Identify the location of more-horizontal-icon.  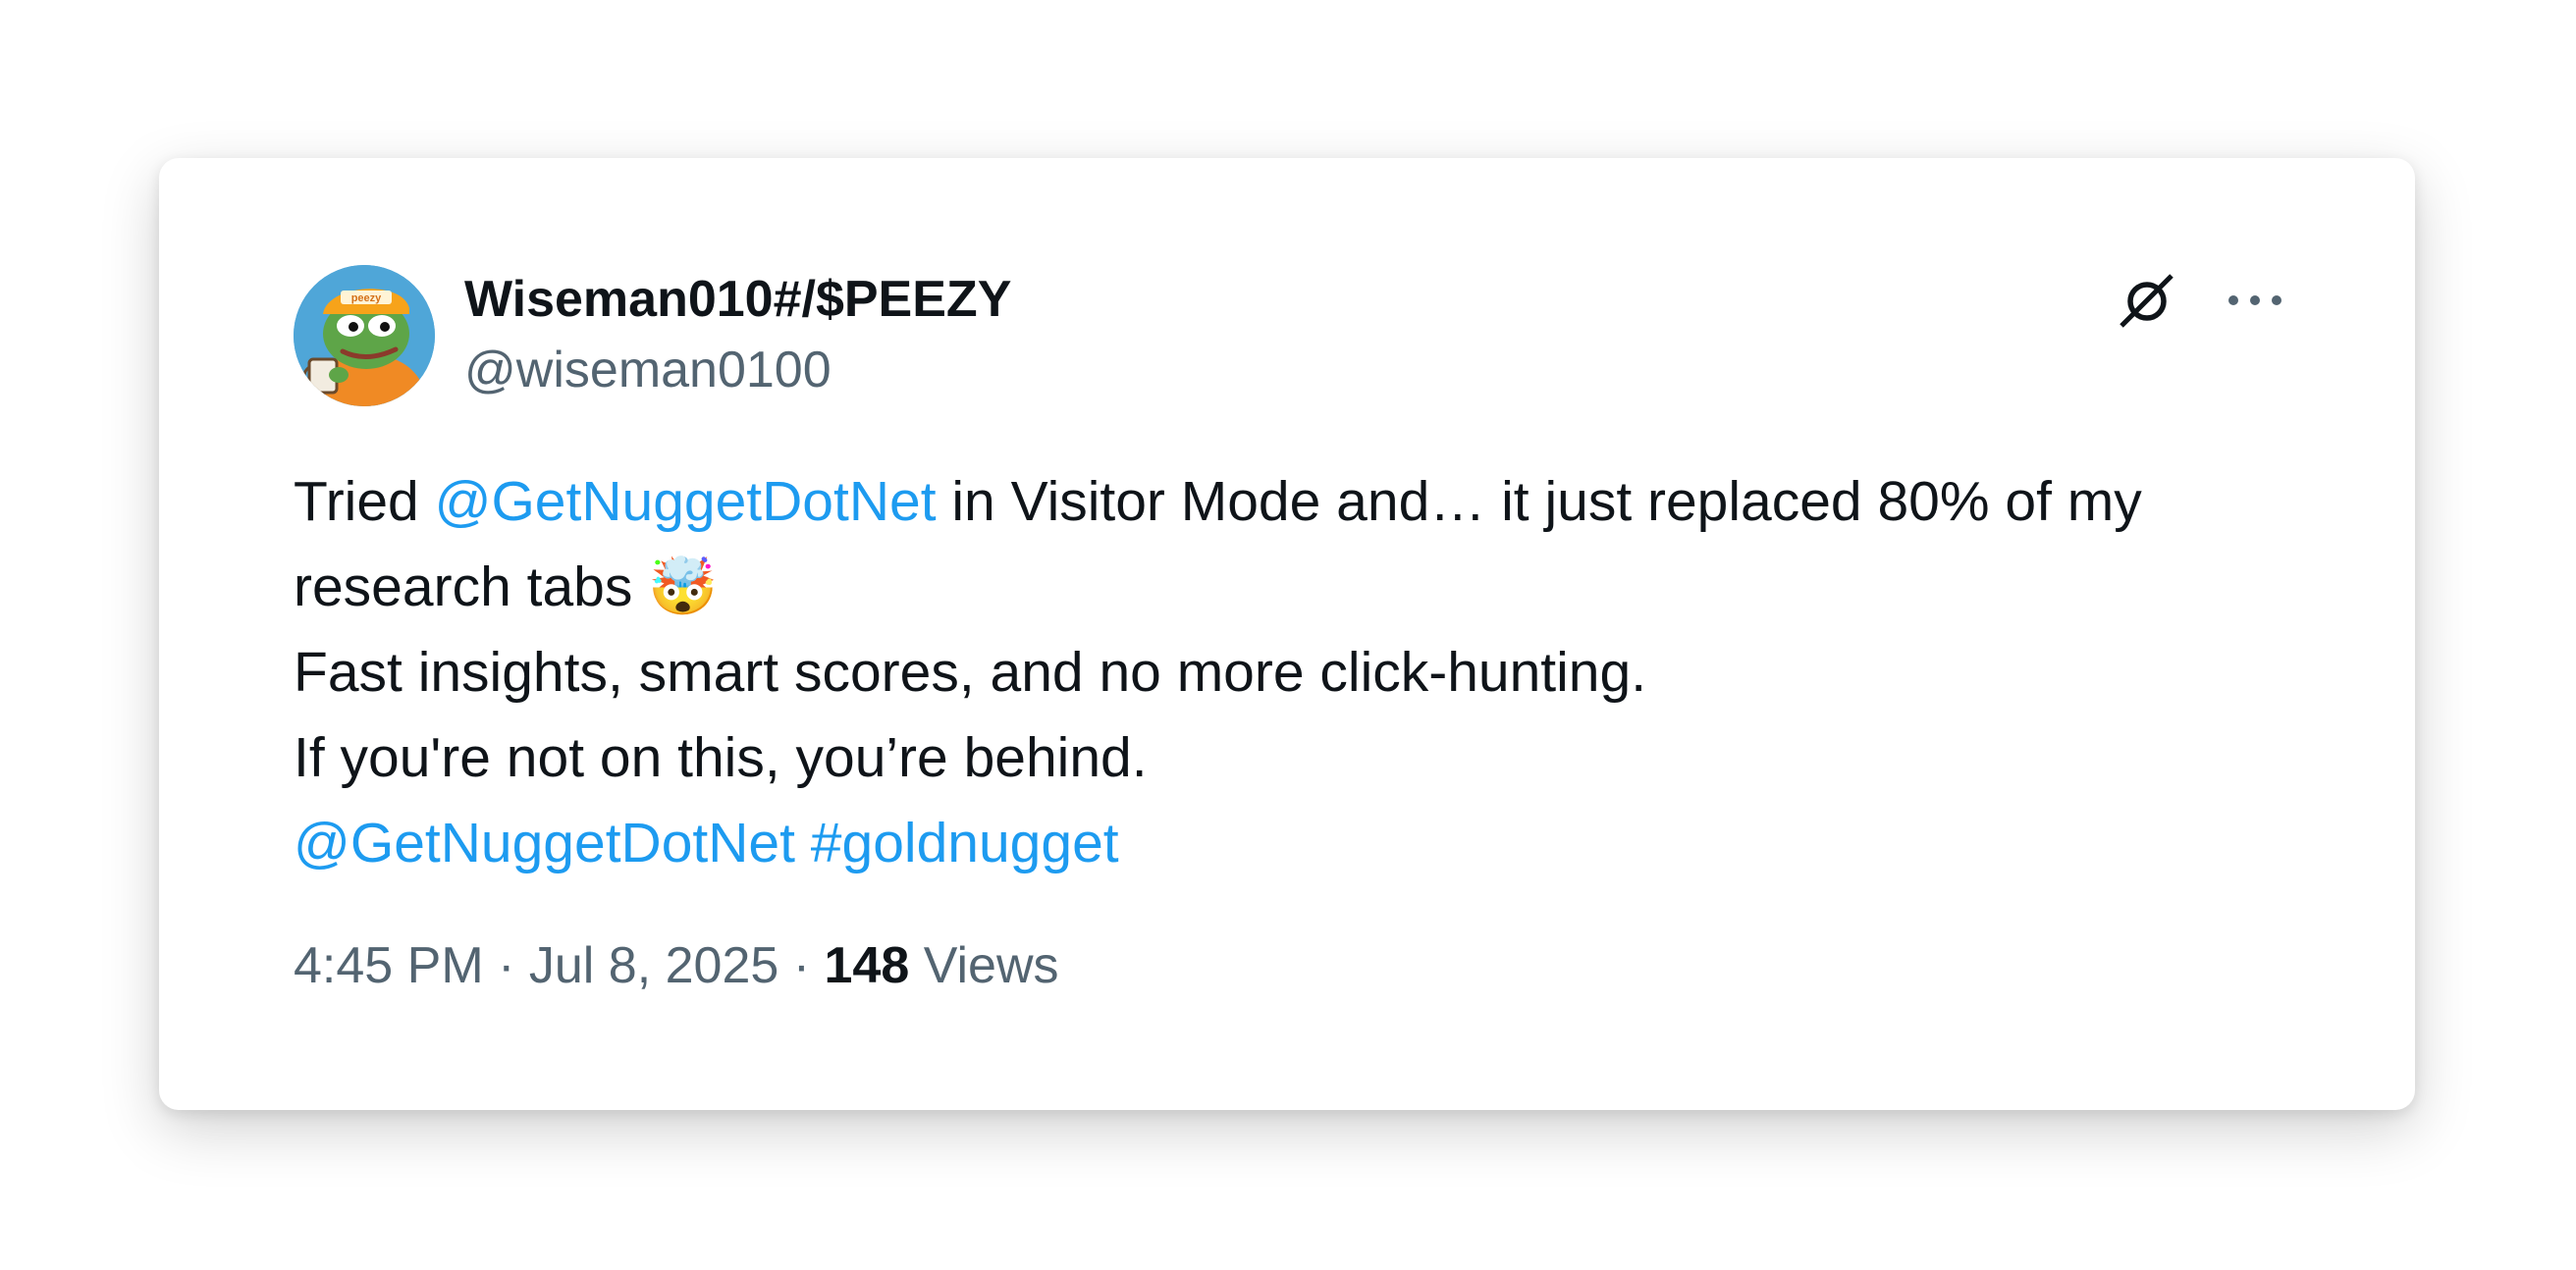
(2255, 300).